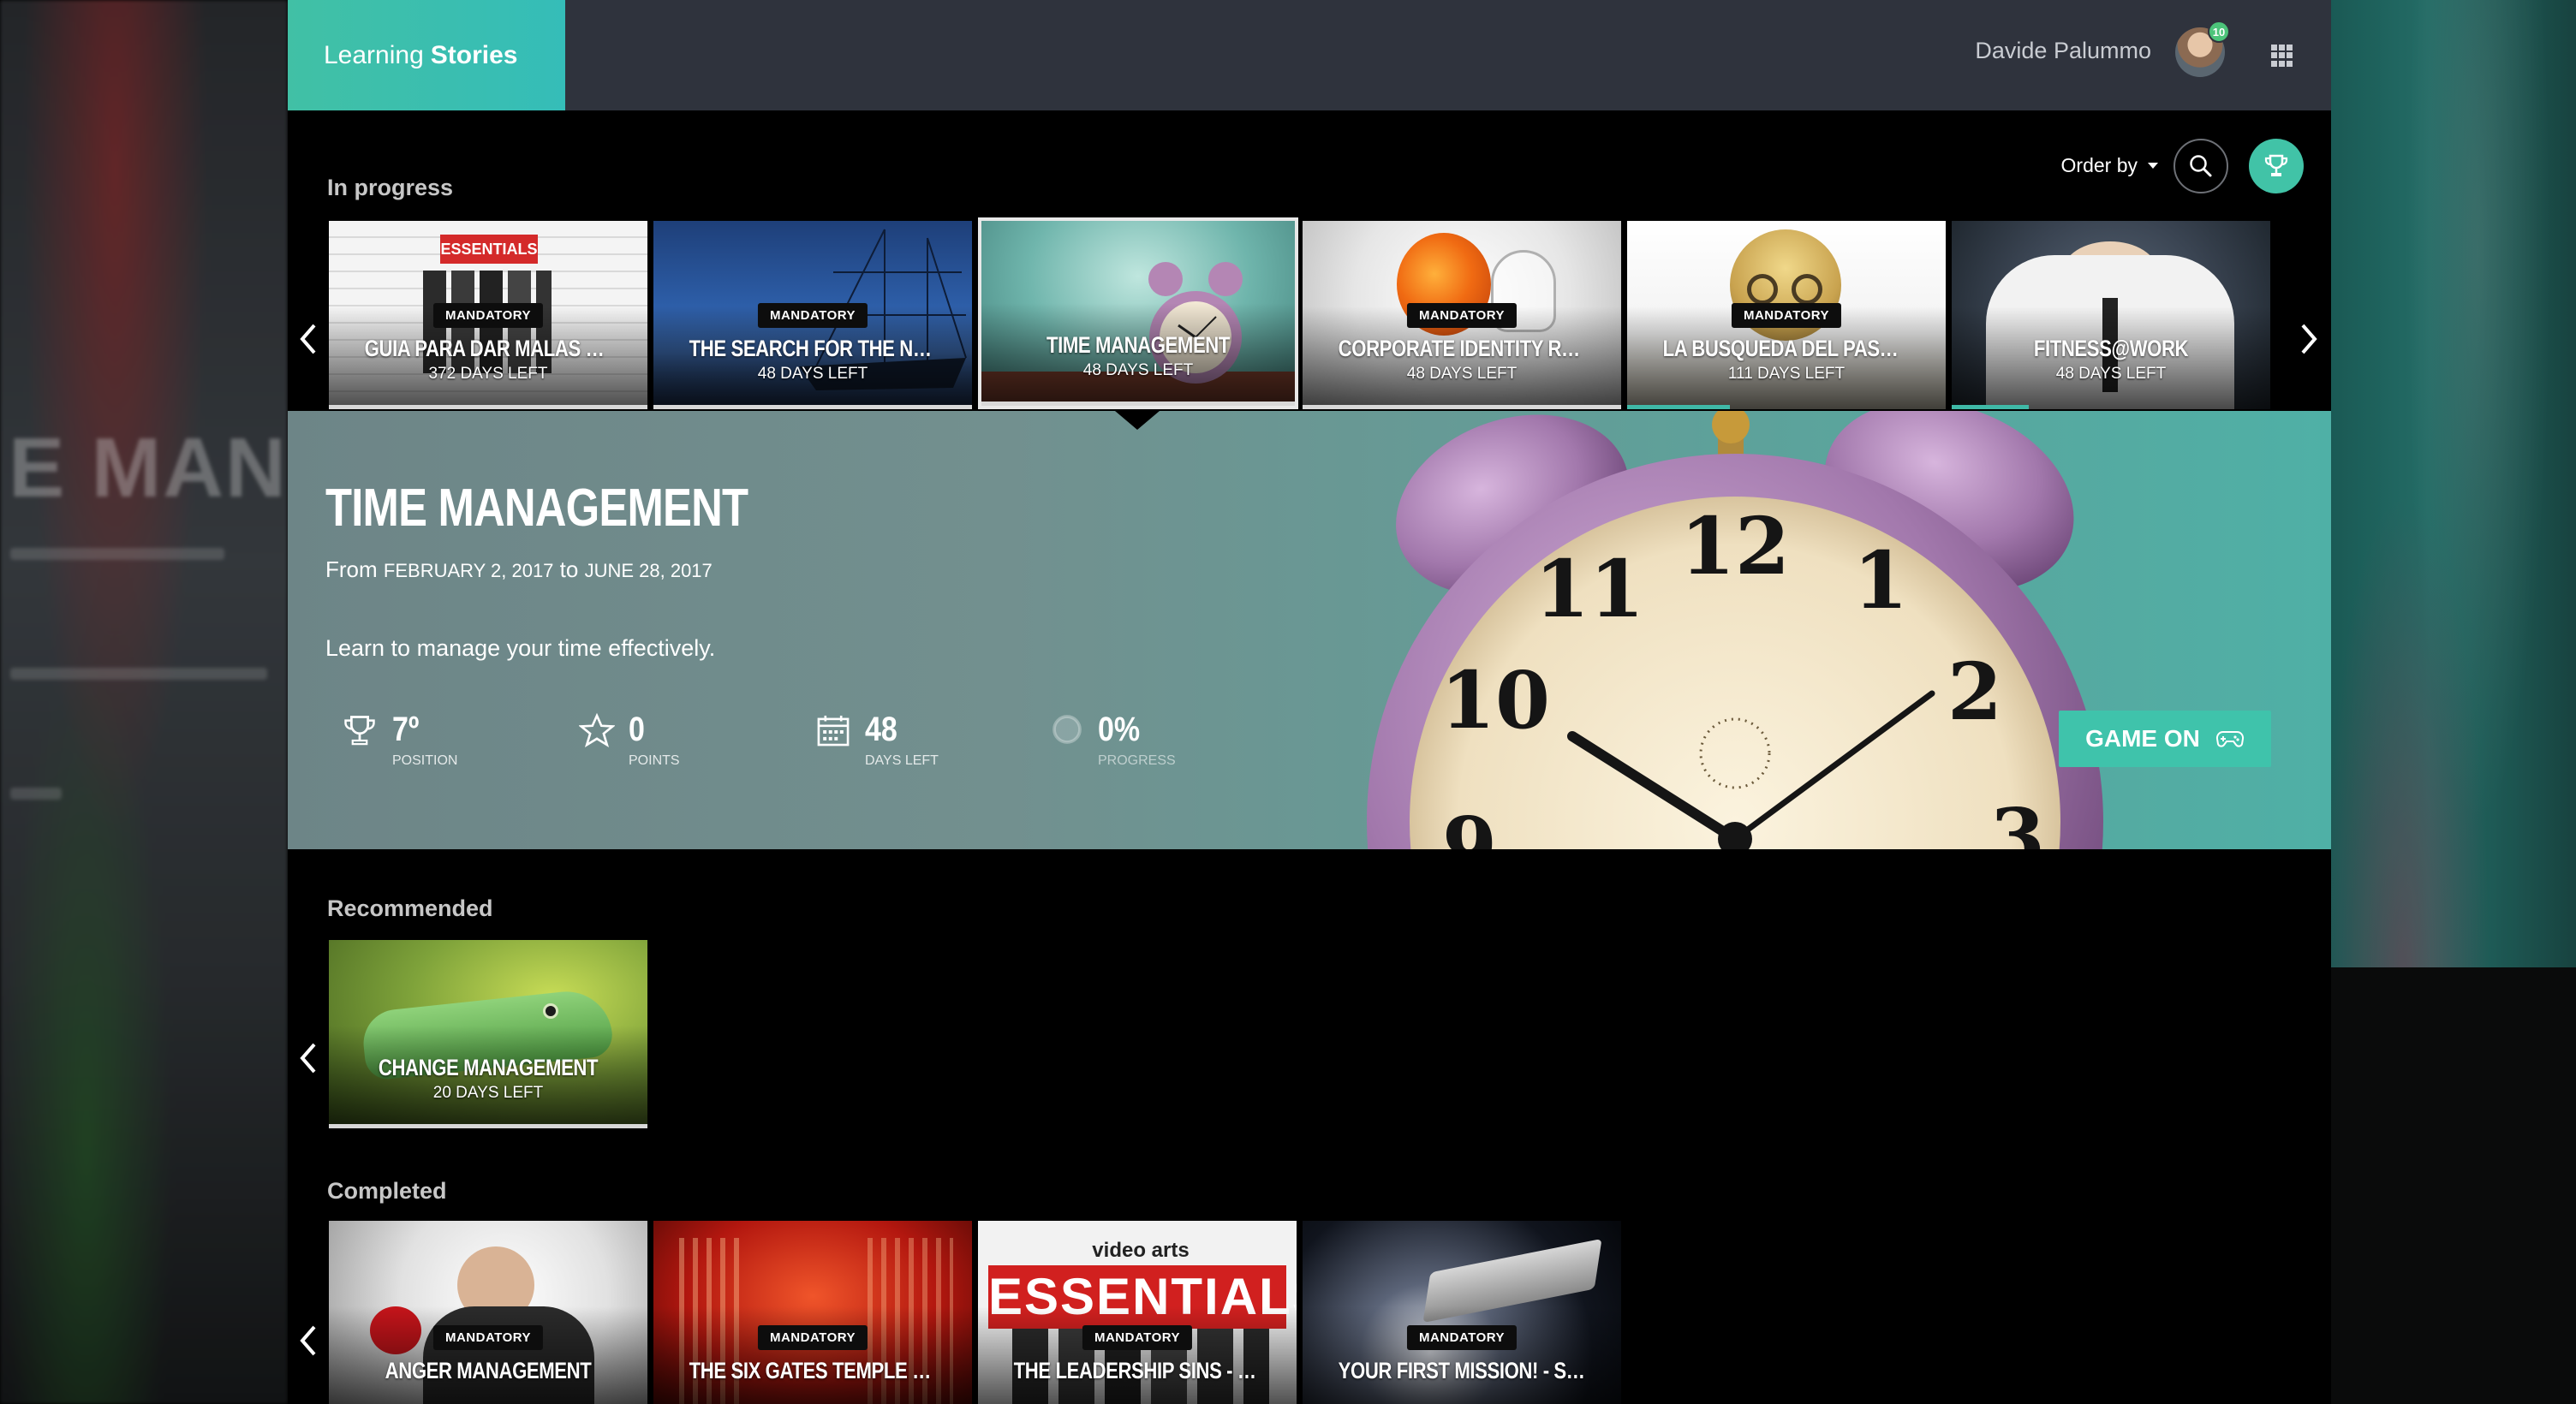 This screenshot has width=2576, height=1404. Describe the element at coordinates (2099, 165) in the screenshot. I see `order-by-label: Order by` at that location.